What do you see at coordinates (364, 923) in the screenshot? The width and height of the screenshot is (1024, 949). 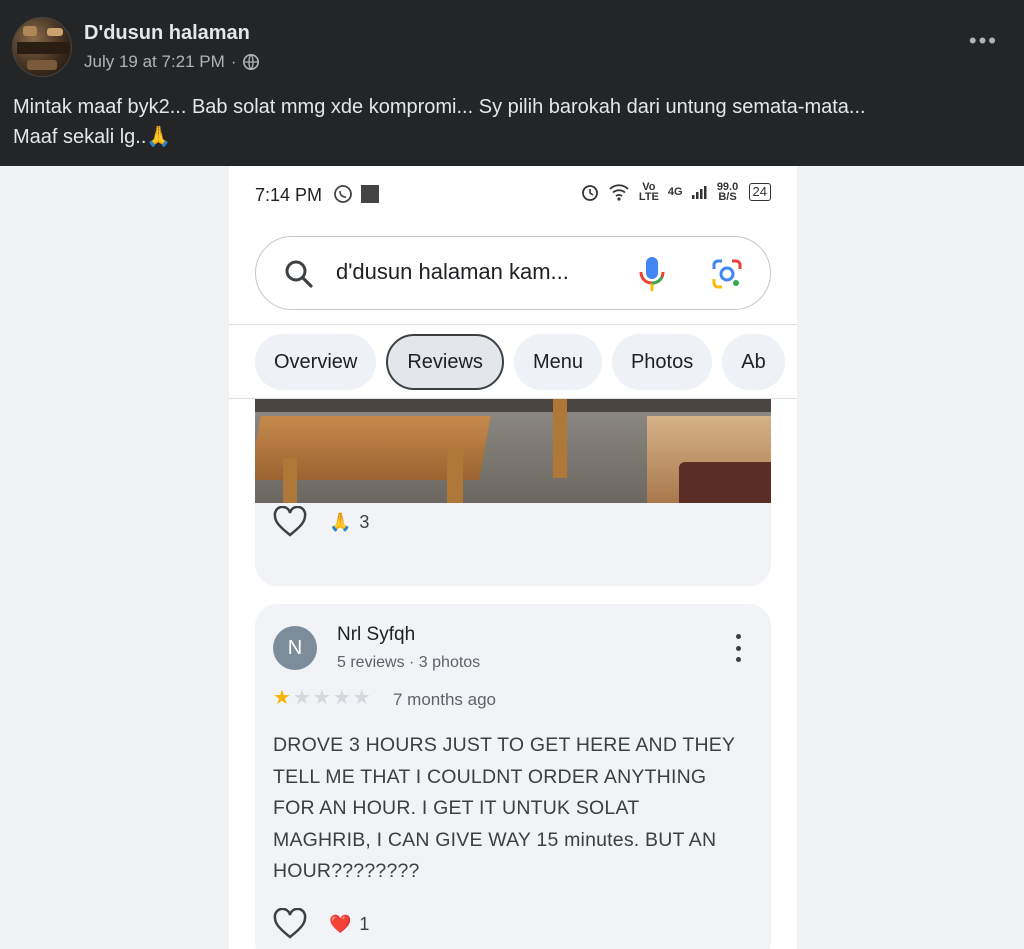 I see `reaction-count: 1` at bounding box center [364, 923].